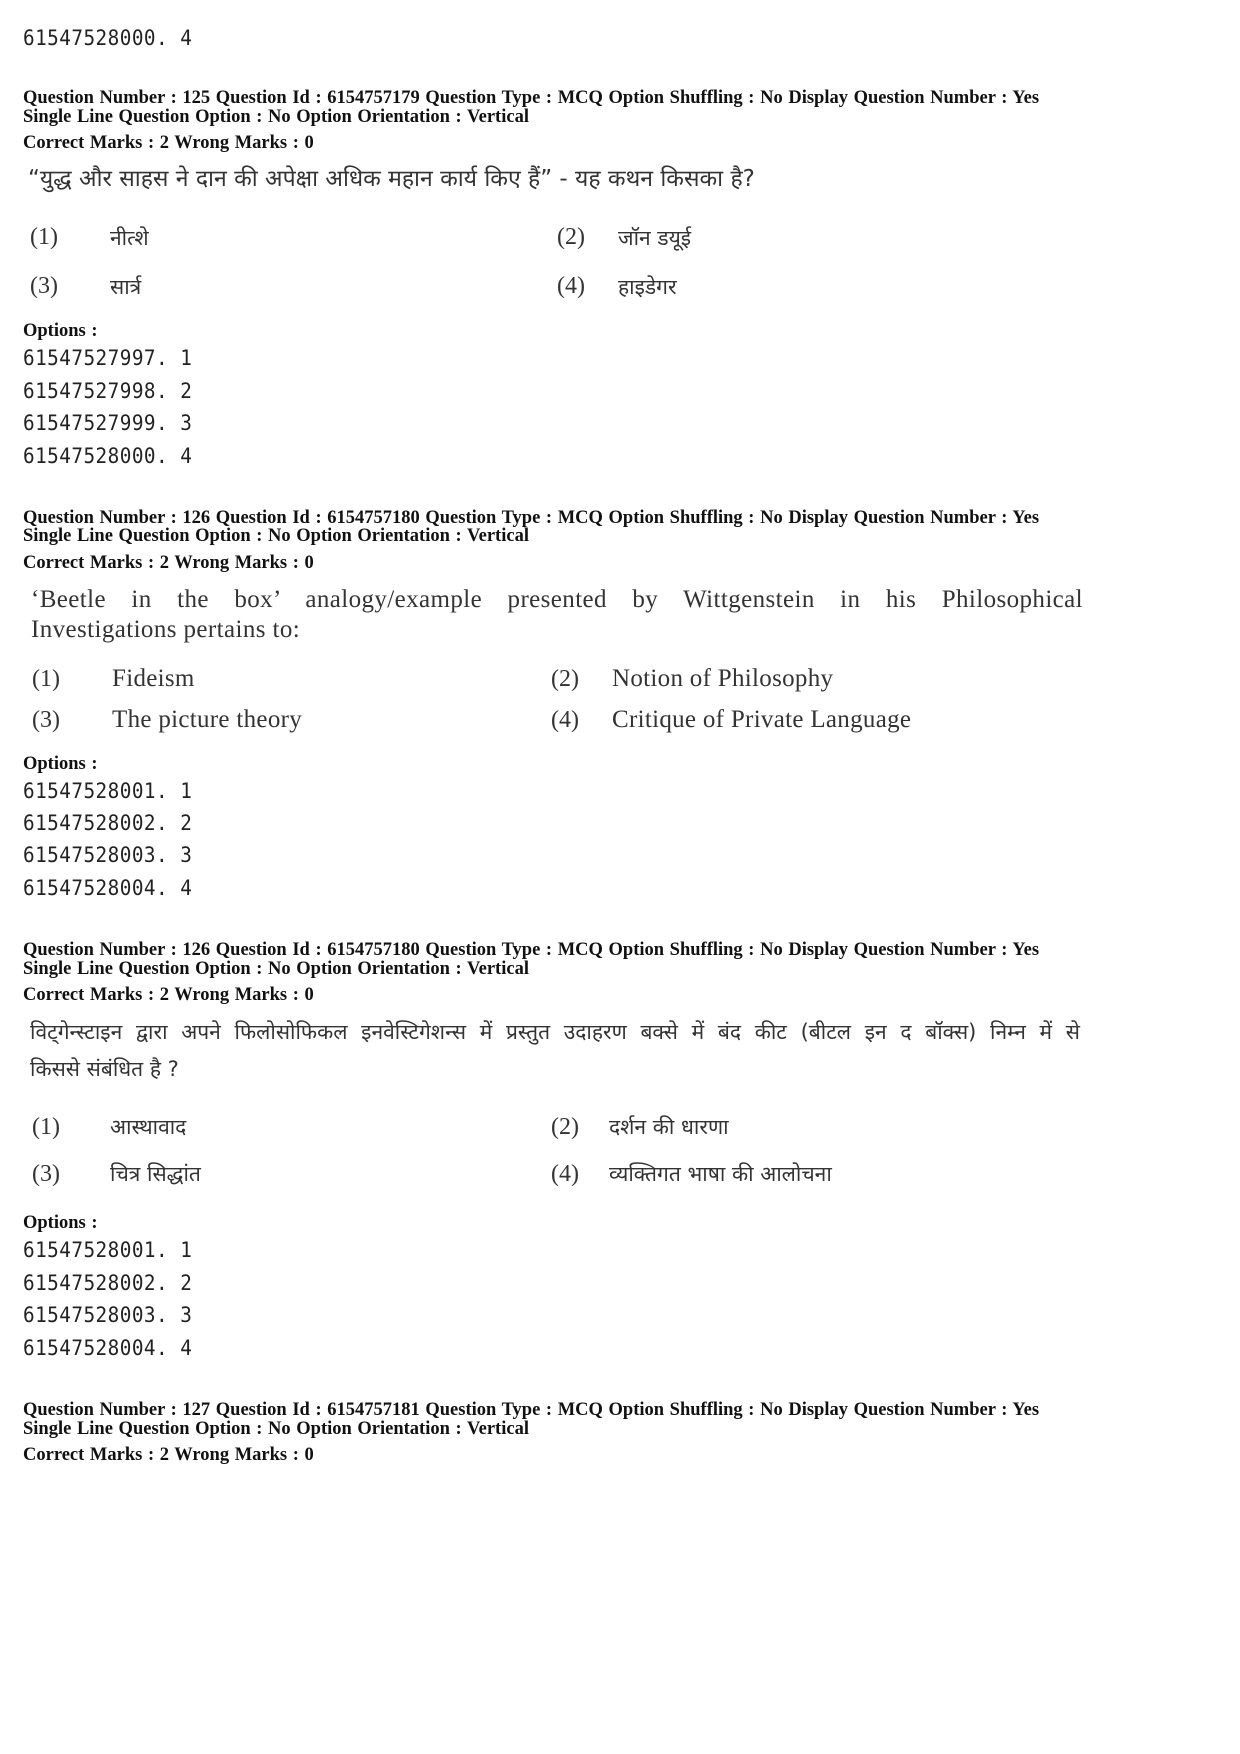 This screenshot has height=1754, width=1240. I want to click on choice-label: जॉन डयूई, so click(655, 238).